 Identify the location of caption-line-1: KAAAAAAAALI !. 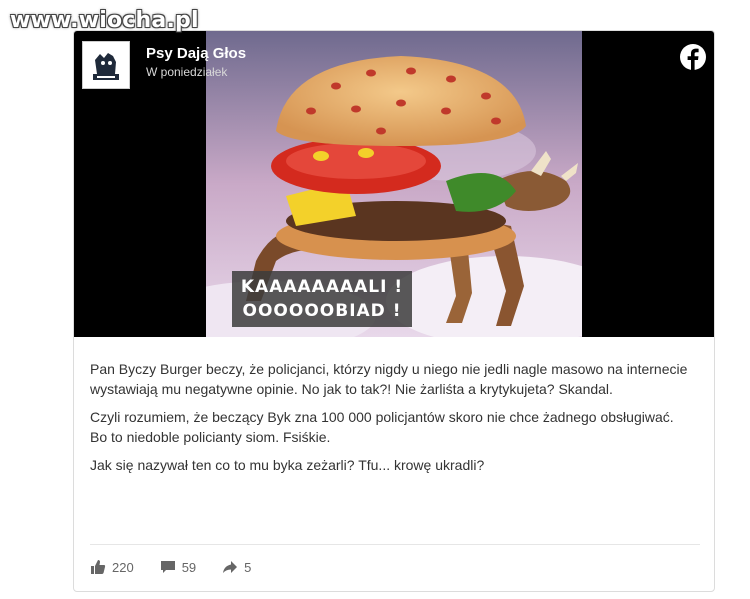
(322, 287).